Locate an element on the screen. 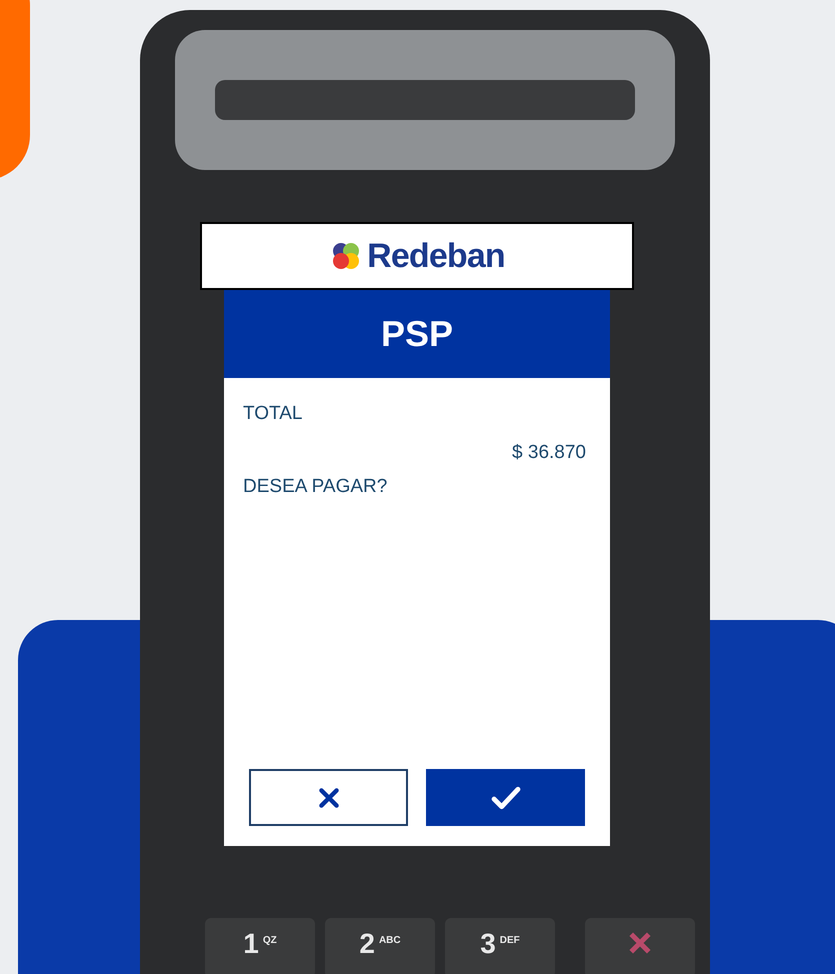 The height and width of the screenshot is (974, 835). screen-title: PSP is located at coordinates (417, 334).